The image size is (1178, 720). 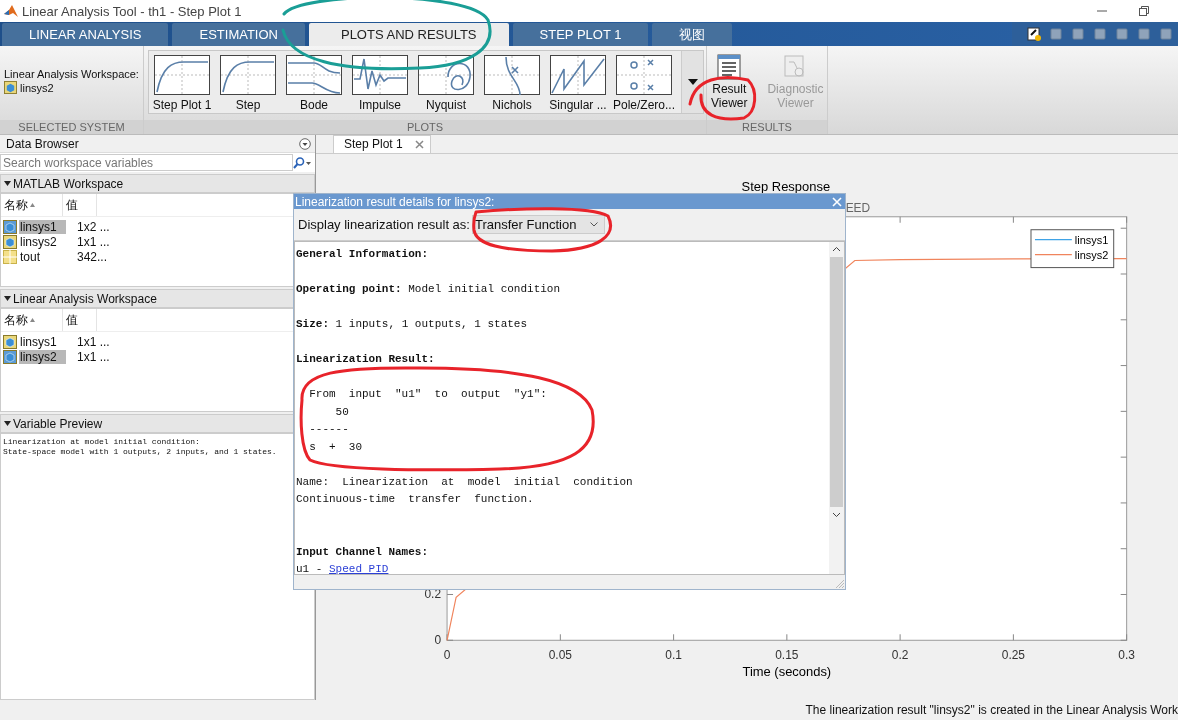 What do you see at coordinates (384, 224) in the screenshot?
I see `display-label: Display linearization result as:` at bounding box center [384, 224].